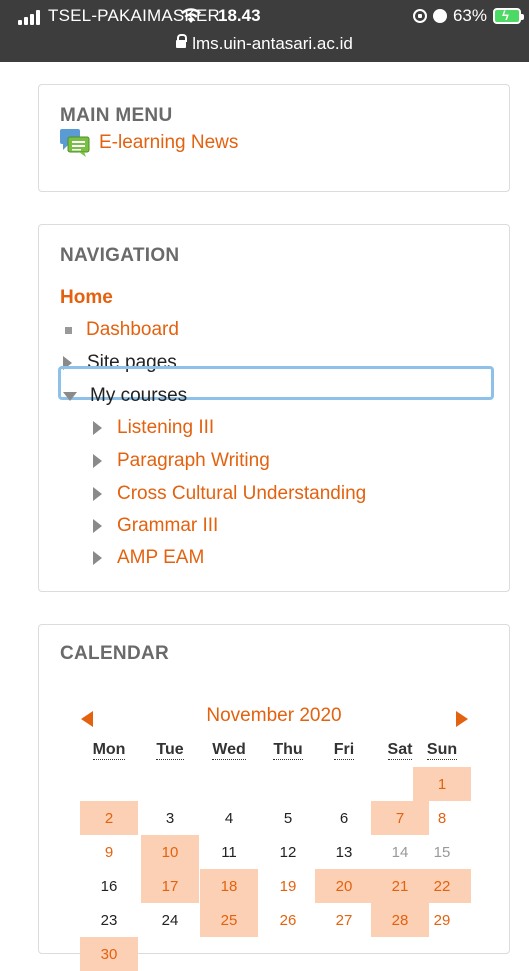 This screenshot has width=529, height=971. Describe the element at coordinates (442, 852) in the screenshot. I see `calendar-day: 15` at that location.